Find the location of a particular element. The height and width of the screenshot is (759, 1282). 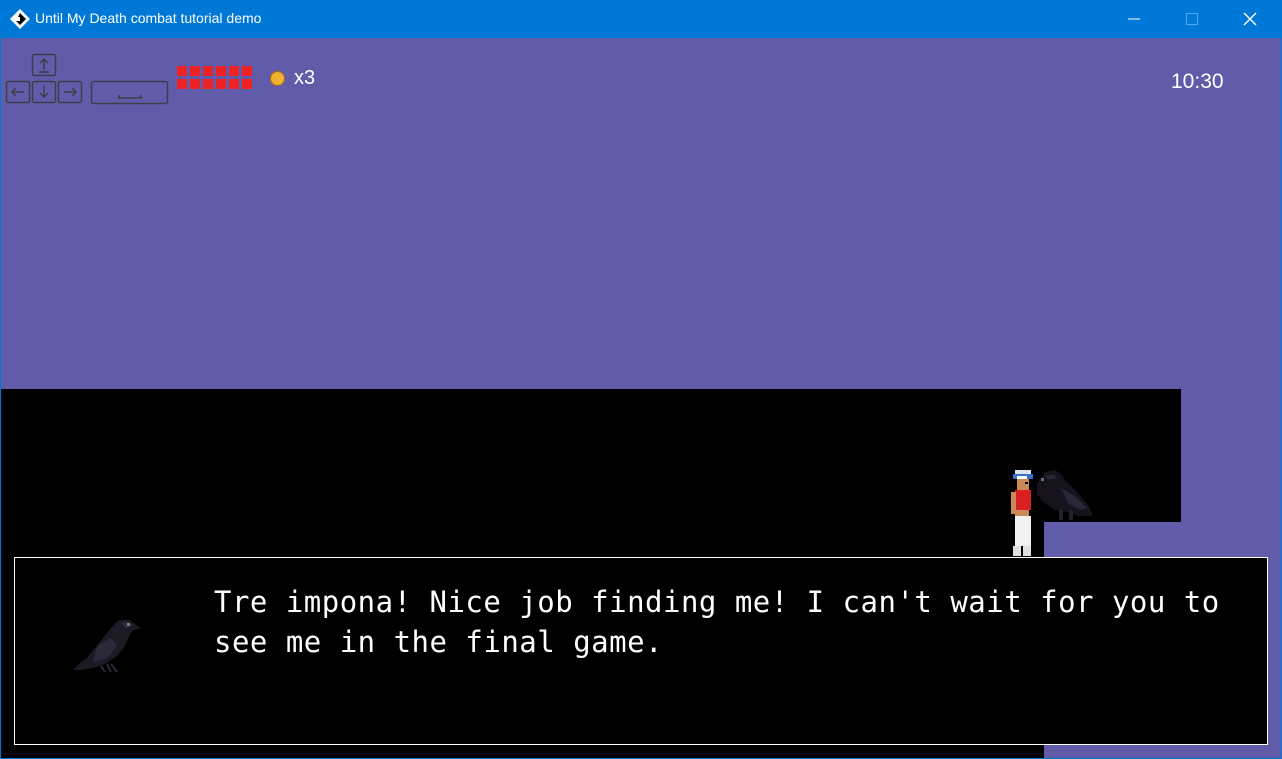

coin-icon is located at coordinates (277, 78).